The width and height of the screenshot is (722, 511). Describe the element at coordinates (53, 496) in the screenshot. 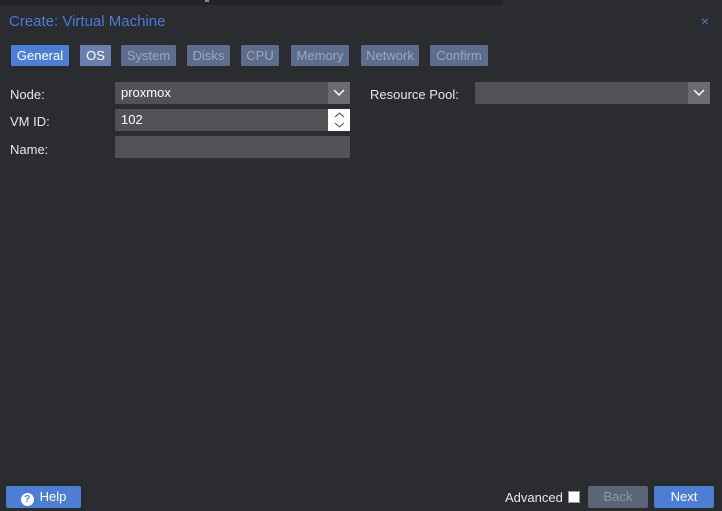

I see `help-label: Help` at that location.